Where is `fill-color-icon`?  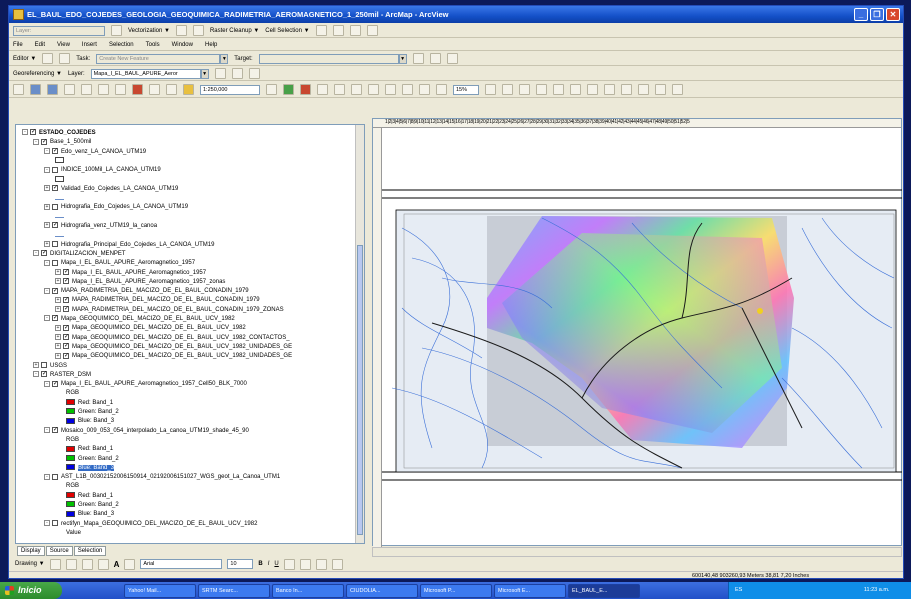
fill-color-icon is located at coordinates (305, 564).